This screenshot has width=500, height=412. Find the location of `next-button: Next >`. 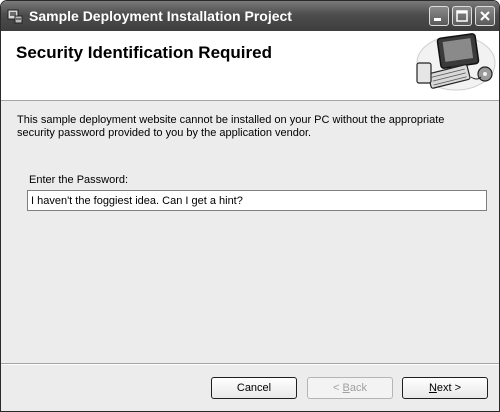

next-button: Next > is located at coordinates (445, 388).